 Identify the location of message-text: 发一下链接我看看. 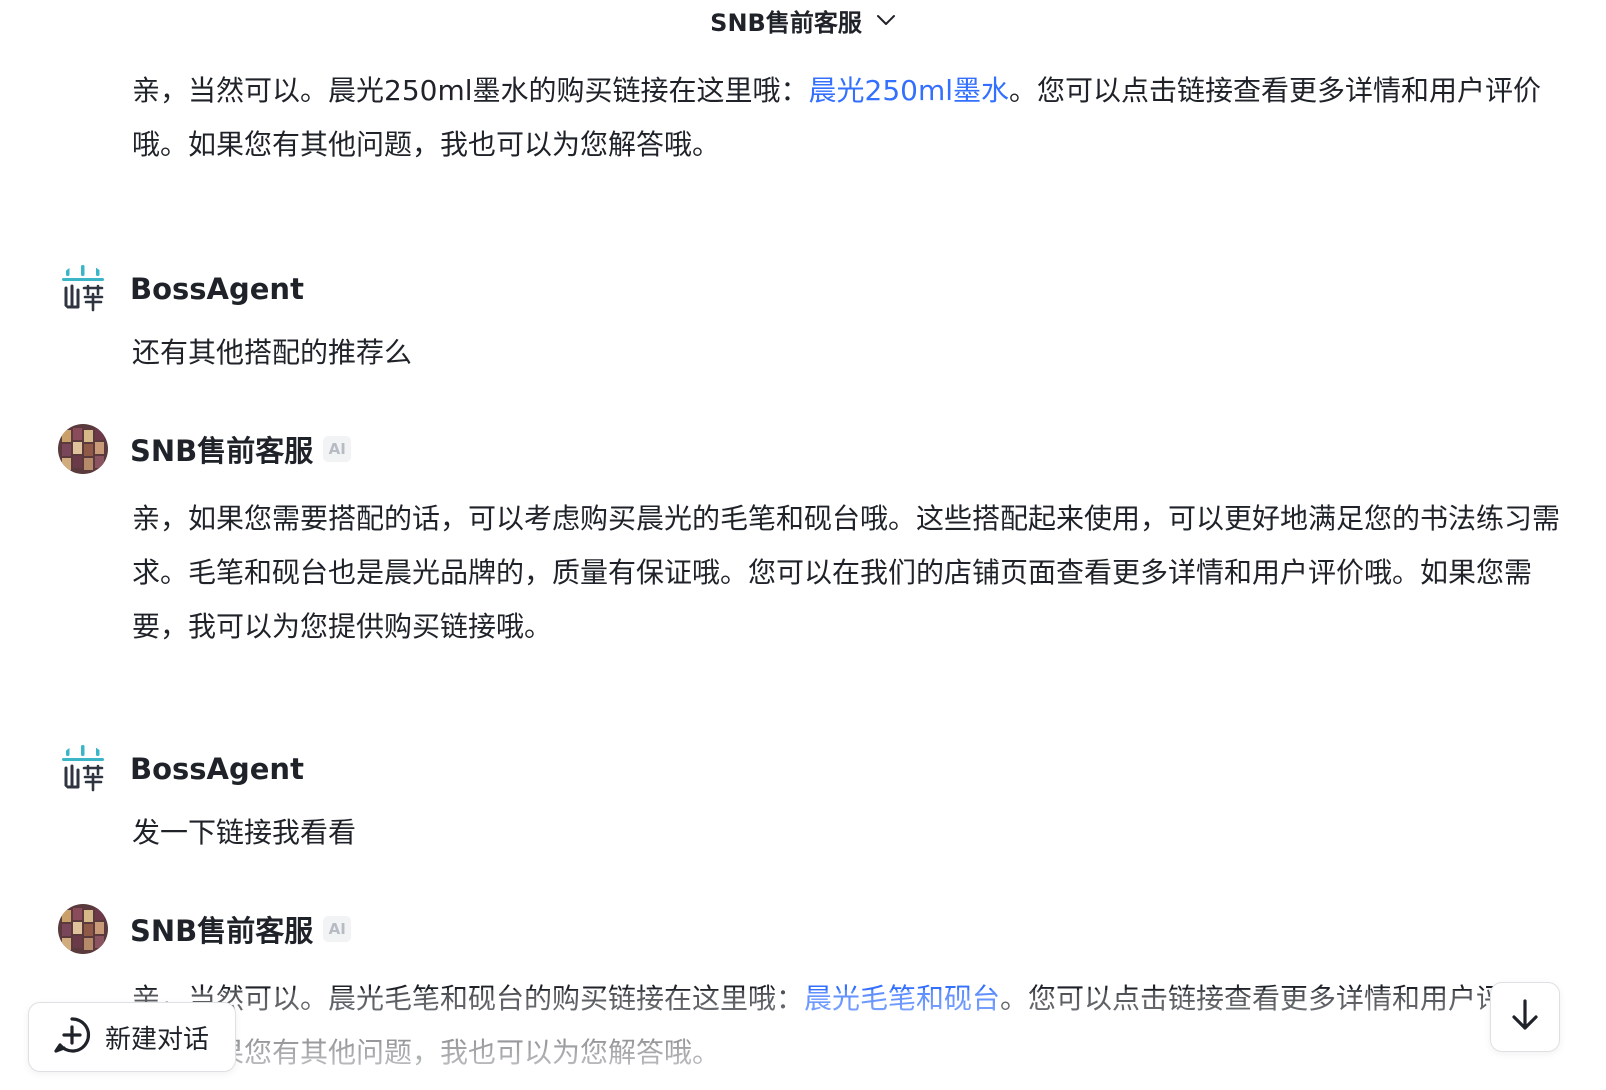
(244, 832).